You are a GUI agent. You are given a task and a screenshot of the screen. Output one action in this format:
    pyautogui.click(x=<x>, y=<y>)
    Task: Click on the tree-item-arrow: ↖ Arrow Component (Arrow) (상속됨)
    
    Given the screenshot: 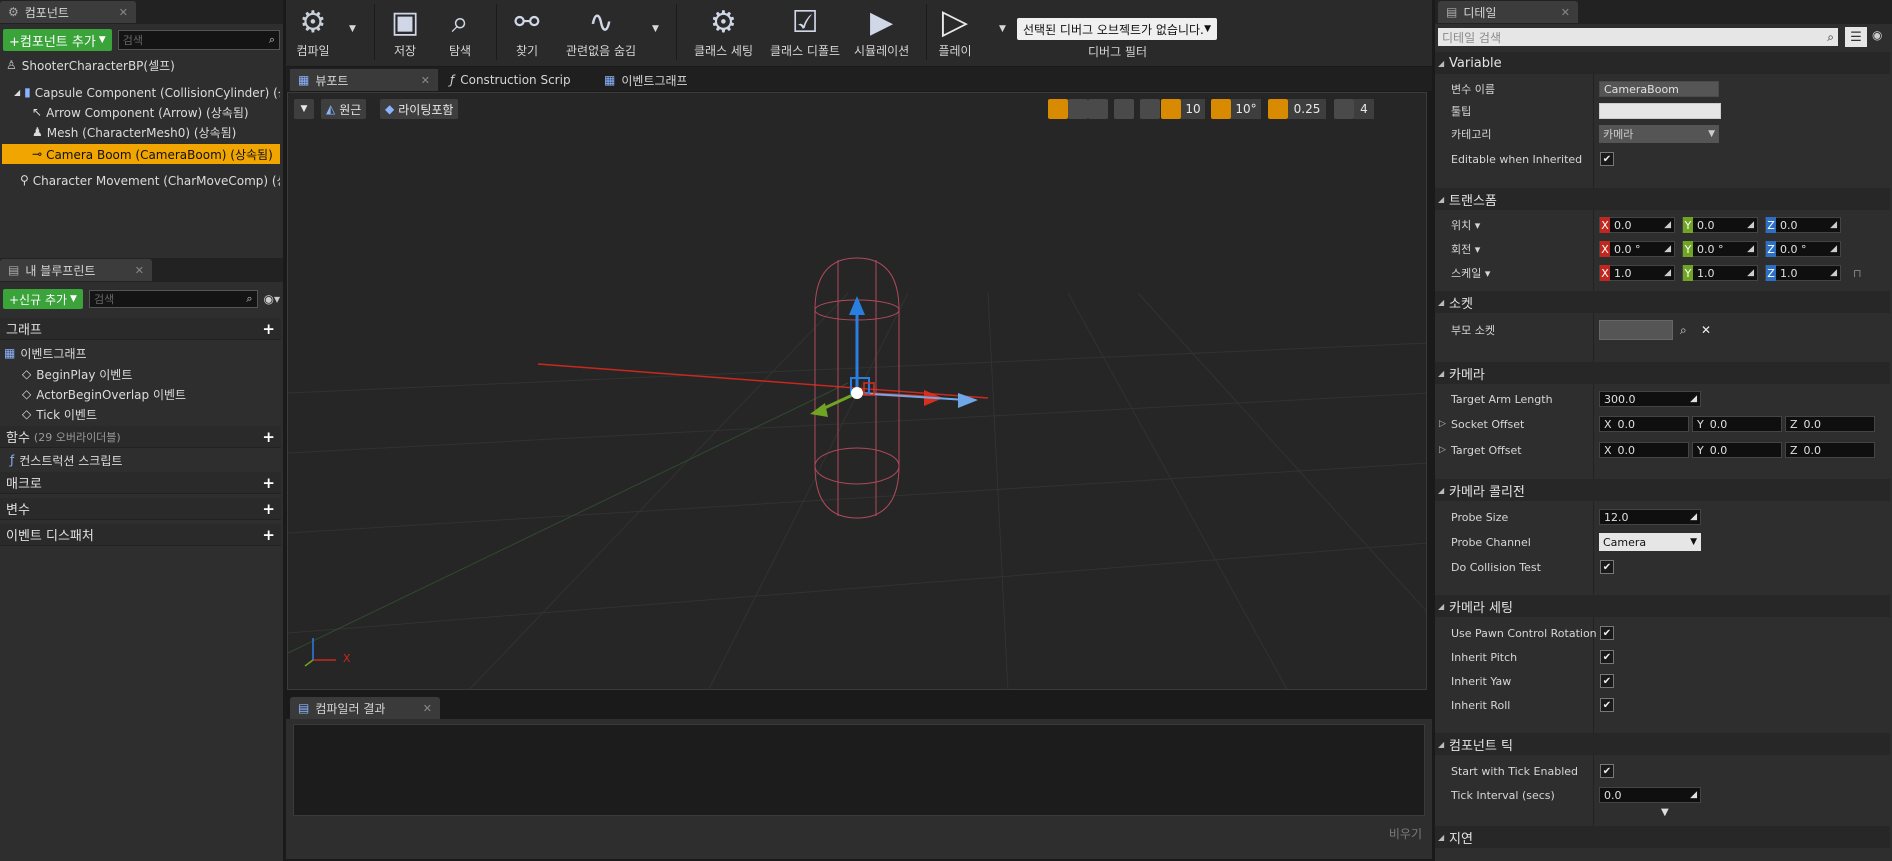 What is the action you would take?
    pyautogui.click(x=140, y=112)
    